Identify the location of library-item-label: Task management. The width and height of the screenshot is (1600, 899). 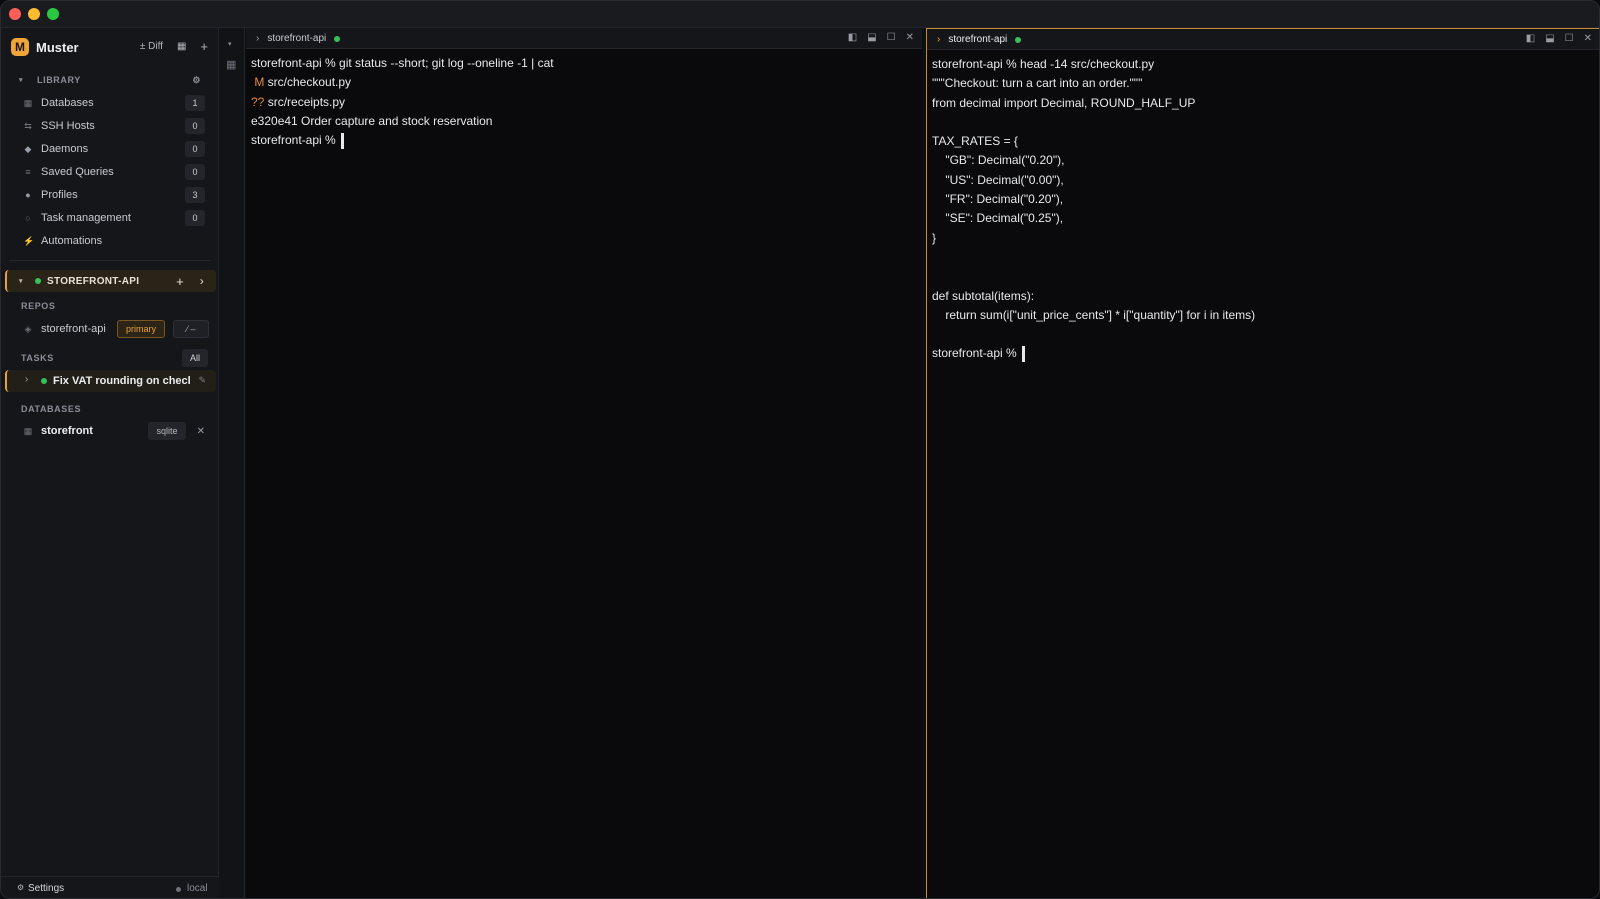
(86, 218).